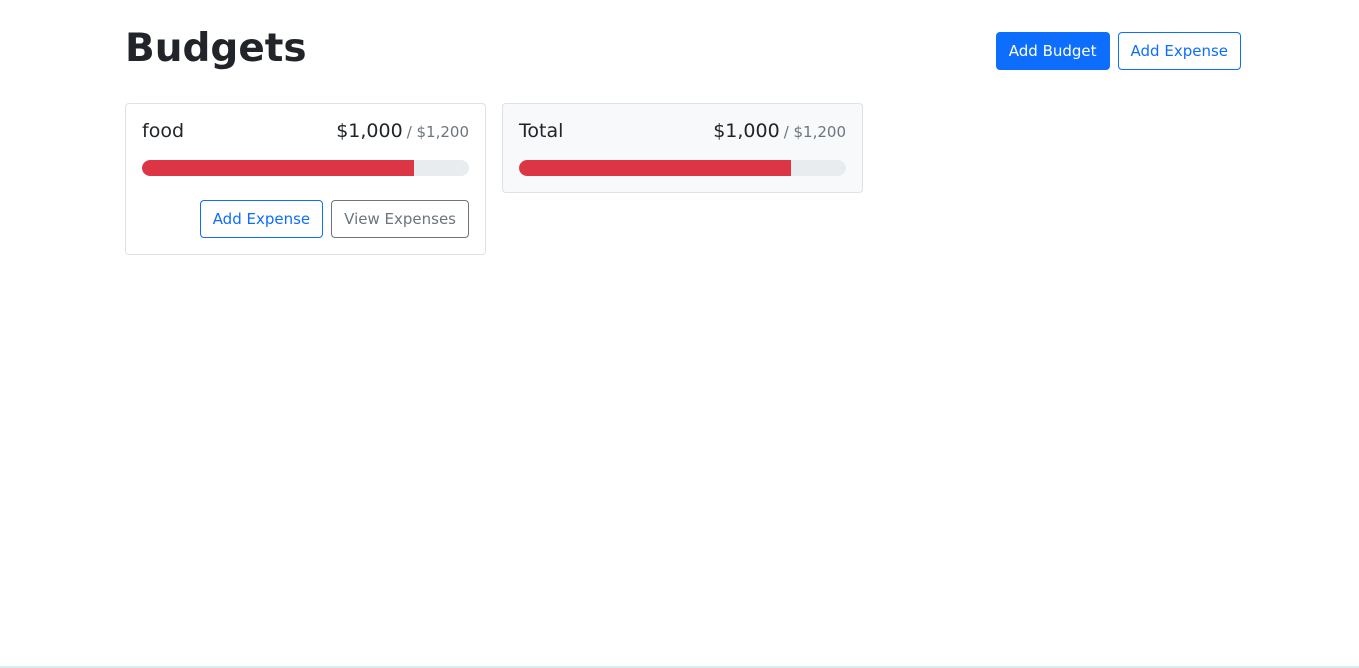 This screenshot has width=1359, height=668. Describe the element at coordinates (1052, 51) in the screenshot. I see `add-budget-button: Add Budget` at that location.